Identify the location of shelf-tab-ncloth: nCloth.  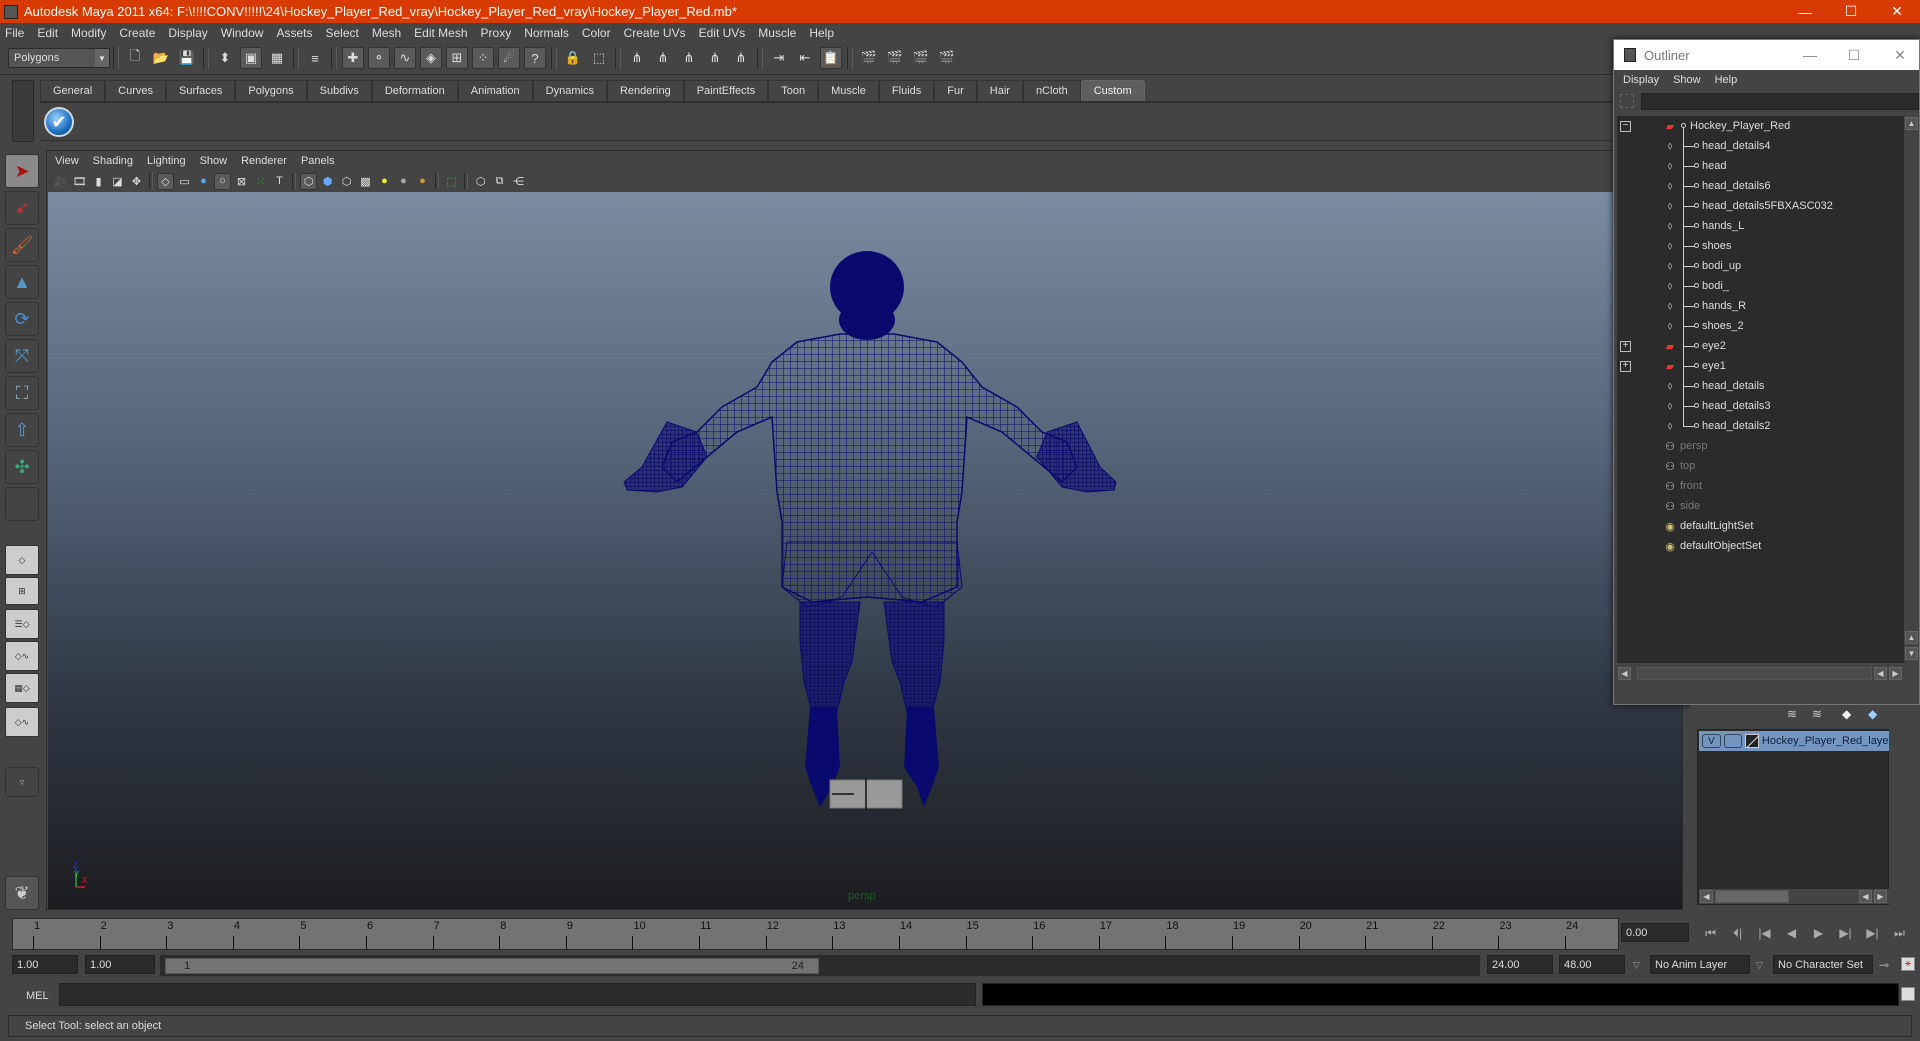
(1051, 90).